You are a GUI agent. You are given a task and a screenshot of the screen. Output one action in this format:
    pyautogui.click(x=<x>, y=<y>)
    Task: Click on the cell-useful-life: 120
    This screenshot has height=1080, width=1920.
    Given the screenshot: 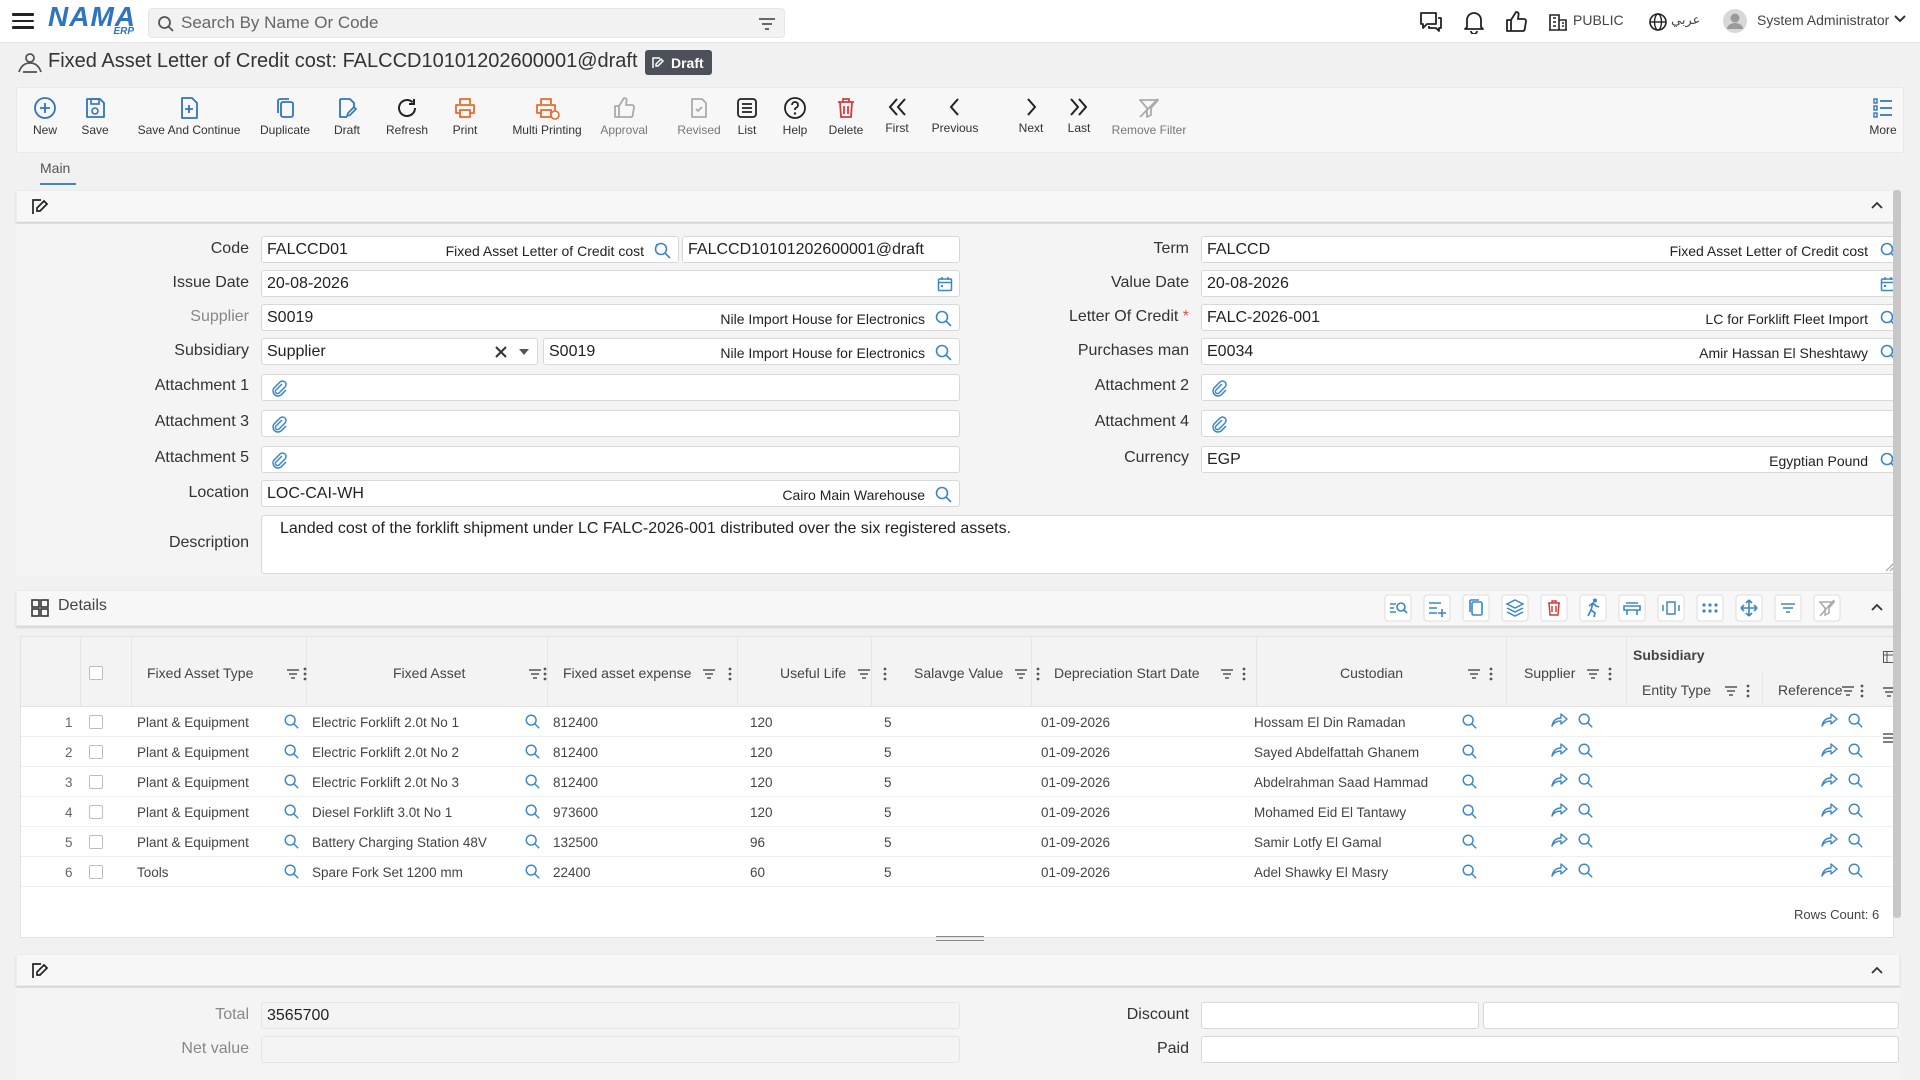 What is the action you would take?
    pyautogui.click(x=761, y=812)
    